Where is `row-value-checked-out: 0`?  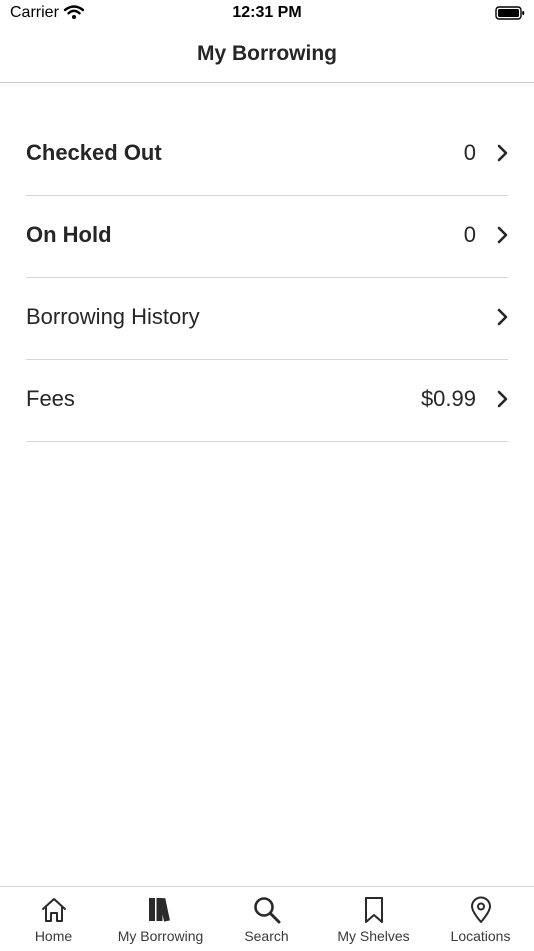
row-value-checked-out: 0 is located at coordinates (469, 152).